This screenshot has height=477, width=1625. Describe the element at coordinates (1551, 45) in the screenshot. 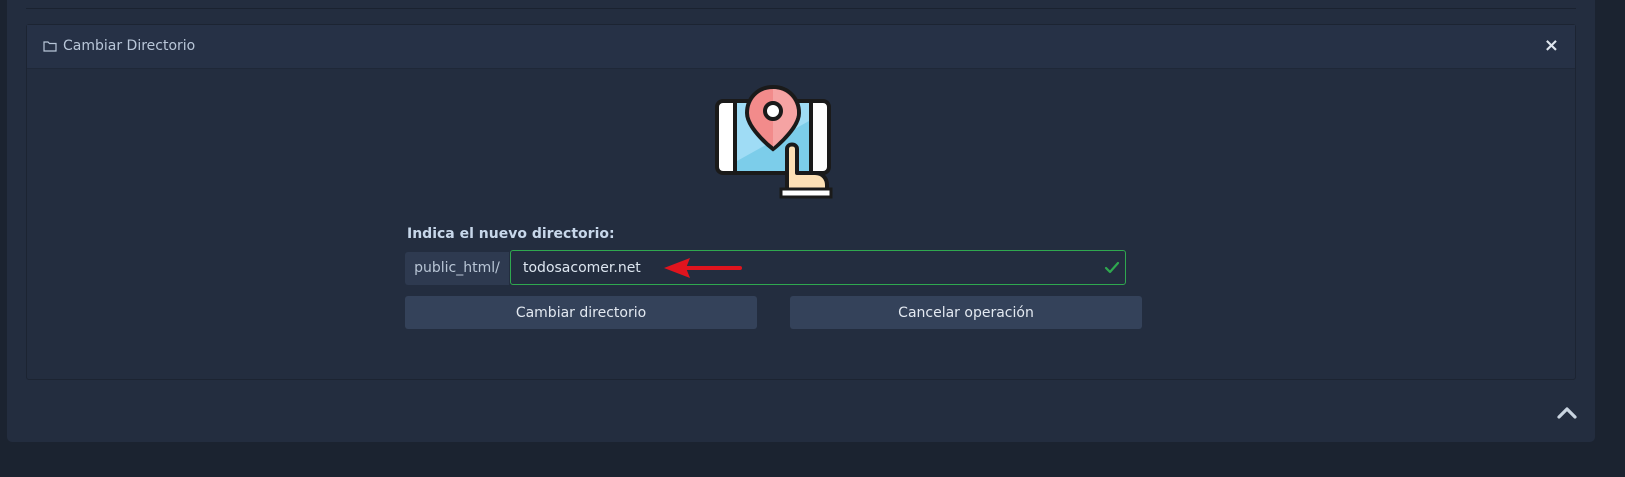

I see `close-icon: ×` at that location.